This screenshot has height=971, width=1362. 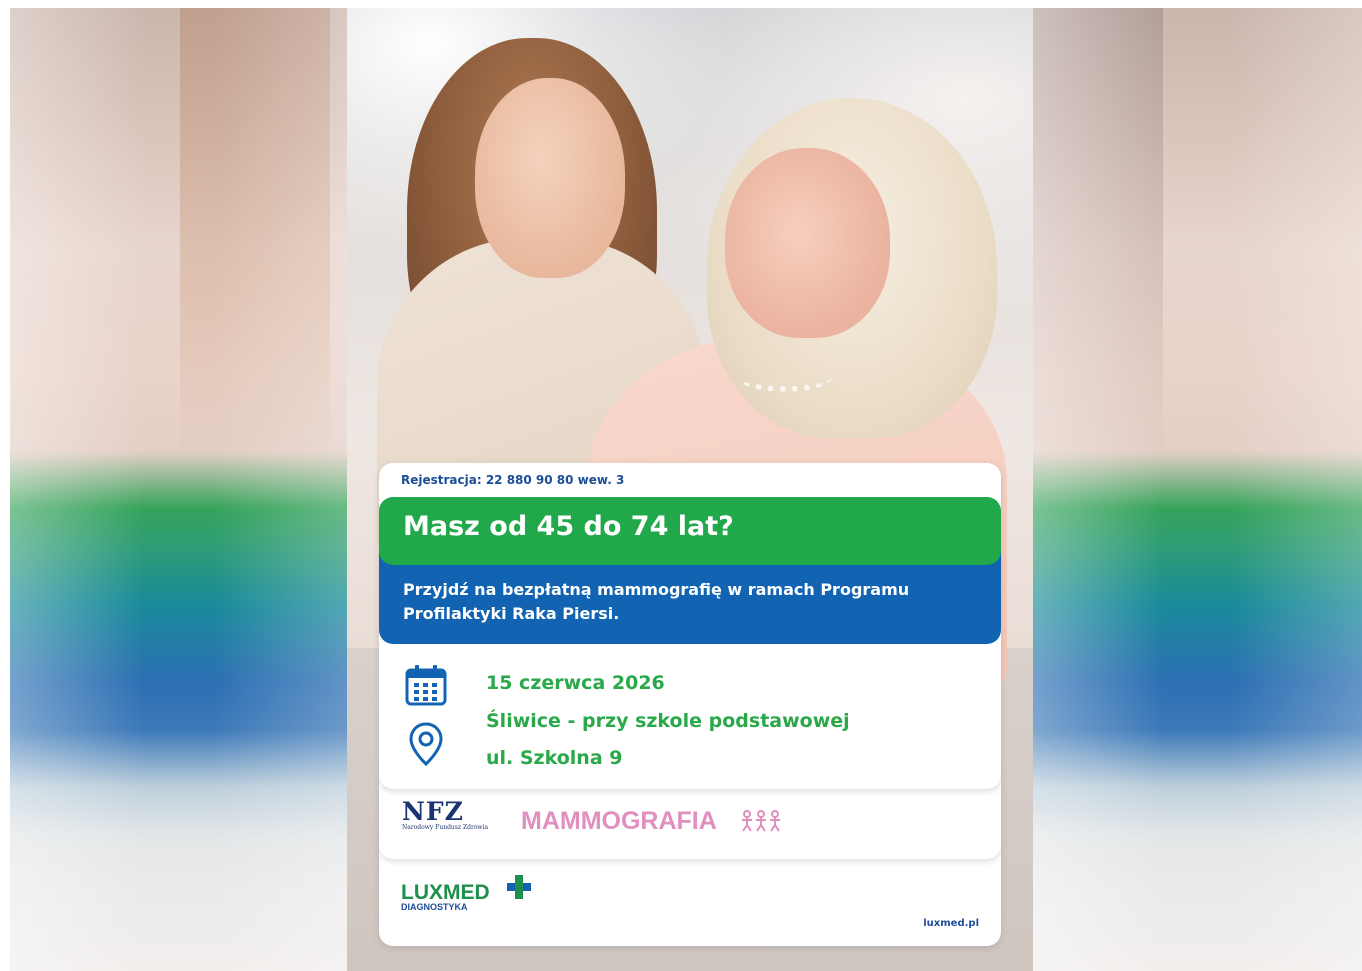 What do you see at coordinates (761, 821) in the screenshot?
I see `women-figures-icon` at bounding box center [761, 821].